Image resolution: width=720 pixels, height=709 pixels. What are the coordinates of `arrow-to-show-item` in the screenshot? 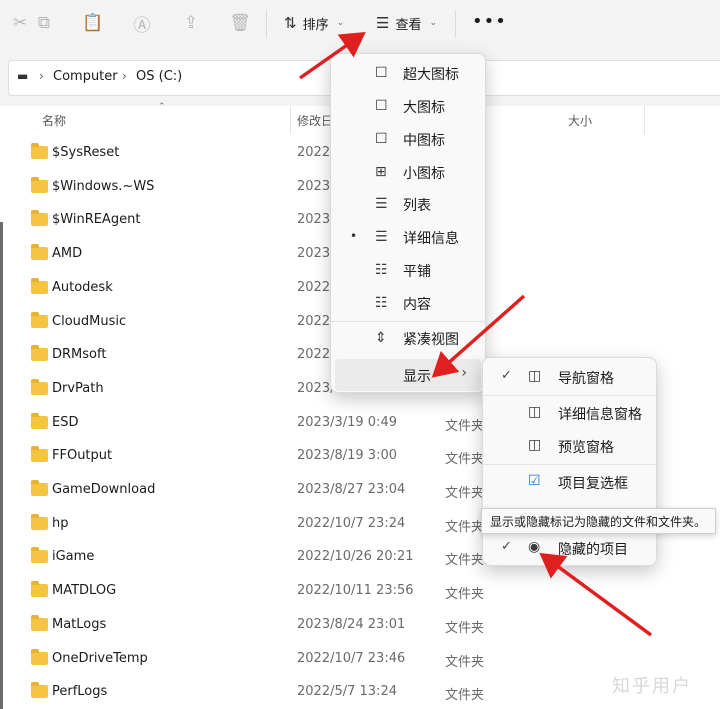 It's located at (478, 336).